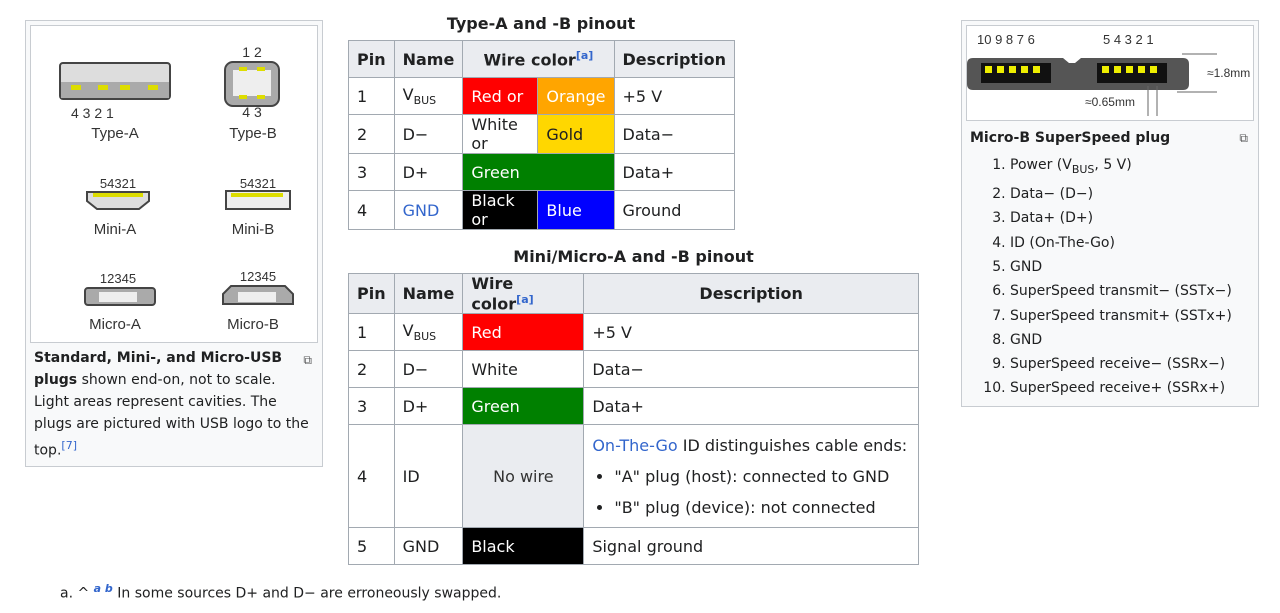 This screenshot has height=613, width=1280. What do you see at coordinates (83, 594) in the screenshot?
I see `footnote-caret: ^` at bounding box center [83, 594].